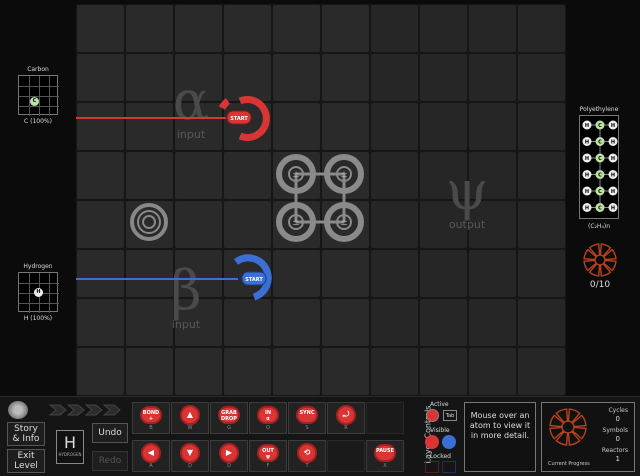 The image size is (640, 476). I want to click on instruction-label: ◀, so click(151, 453).